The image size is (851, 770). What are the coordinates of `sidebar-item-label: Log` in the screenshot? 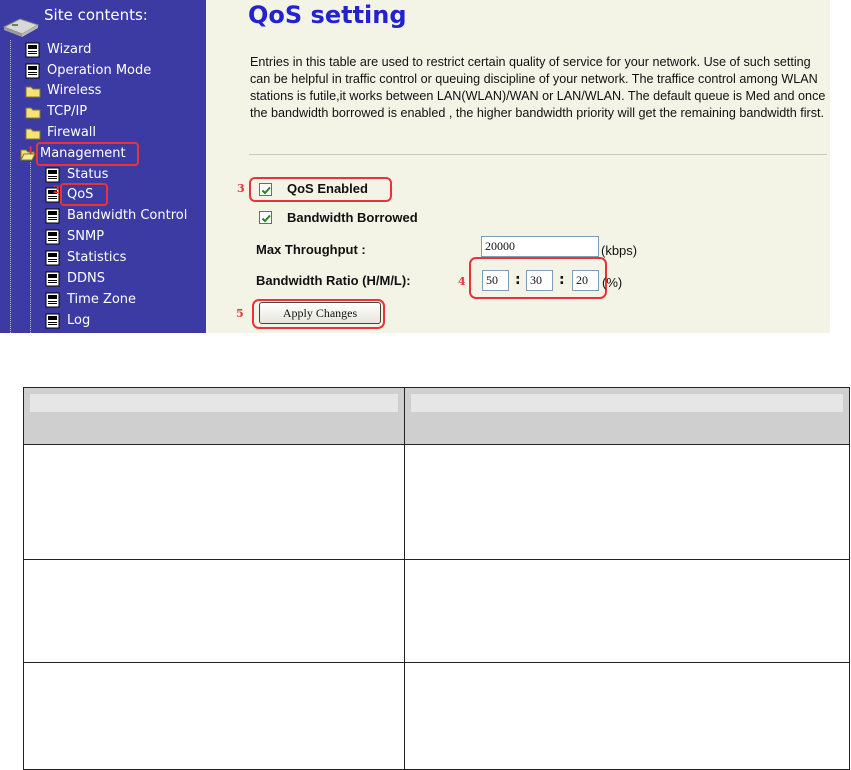 It's located at (79, 320).